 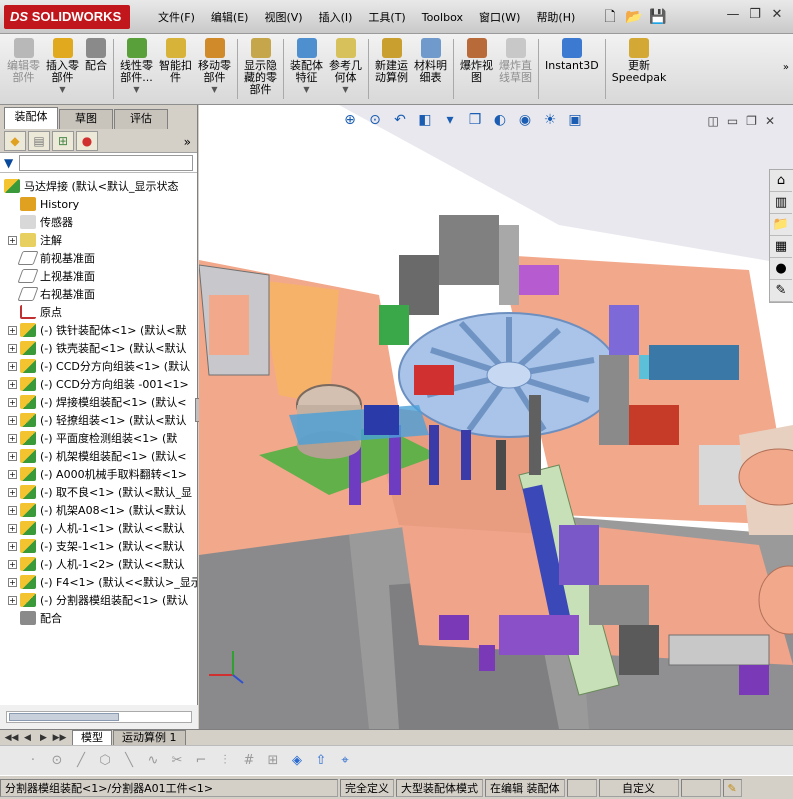 What do you see at coordinates (476, 70) in the screenshot?
I see `exploded-view-button: 爆炸视 图` at bounding box center [476, 70].